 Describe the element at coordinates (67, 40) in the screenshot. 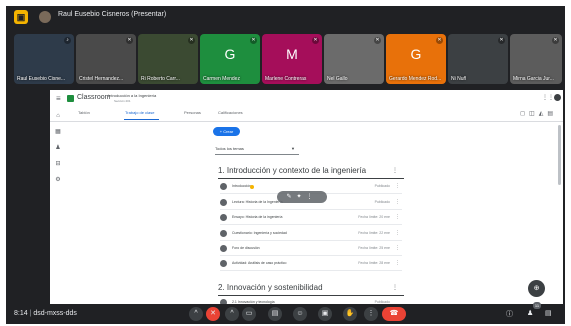

I see `mic-icon: ♪` at that location.